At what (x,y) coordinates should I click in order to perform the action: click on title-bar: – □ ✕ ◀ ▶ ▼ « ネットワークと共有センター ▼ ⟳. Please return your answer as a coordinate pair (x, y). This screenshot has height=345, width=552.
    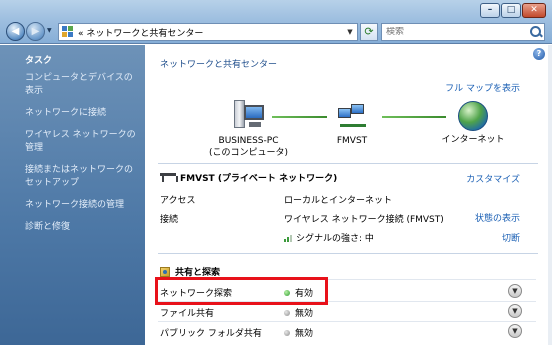
    Looking at the image, I should click on (276, 22).